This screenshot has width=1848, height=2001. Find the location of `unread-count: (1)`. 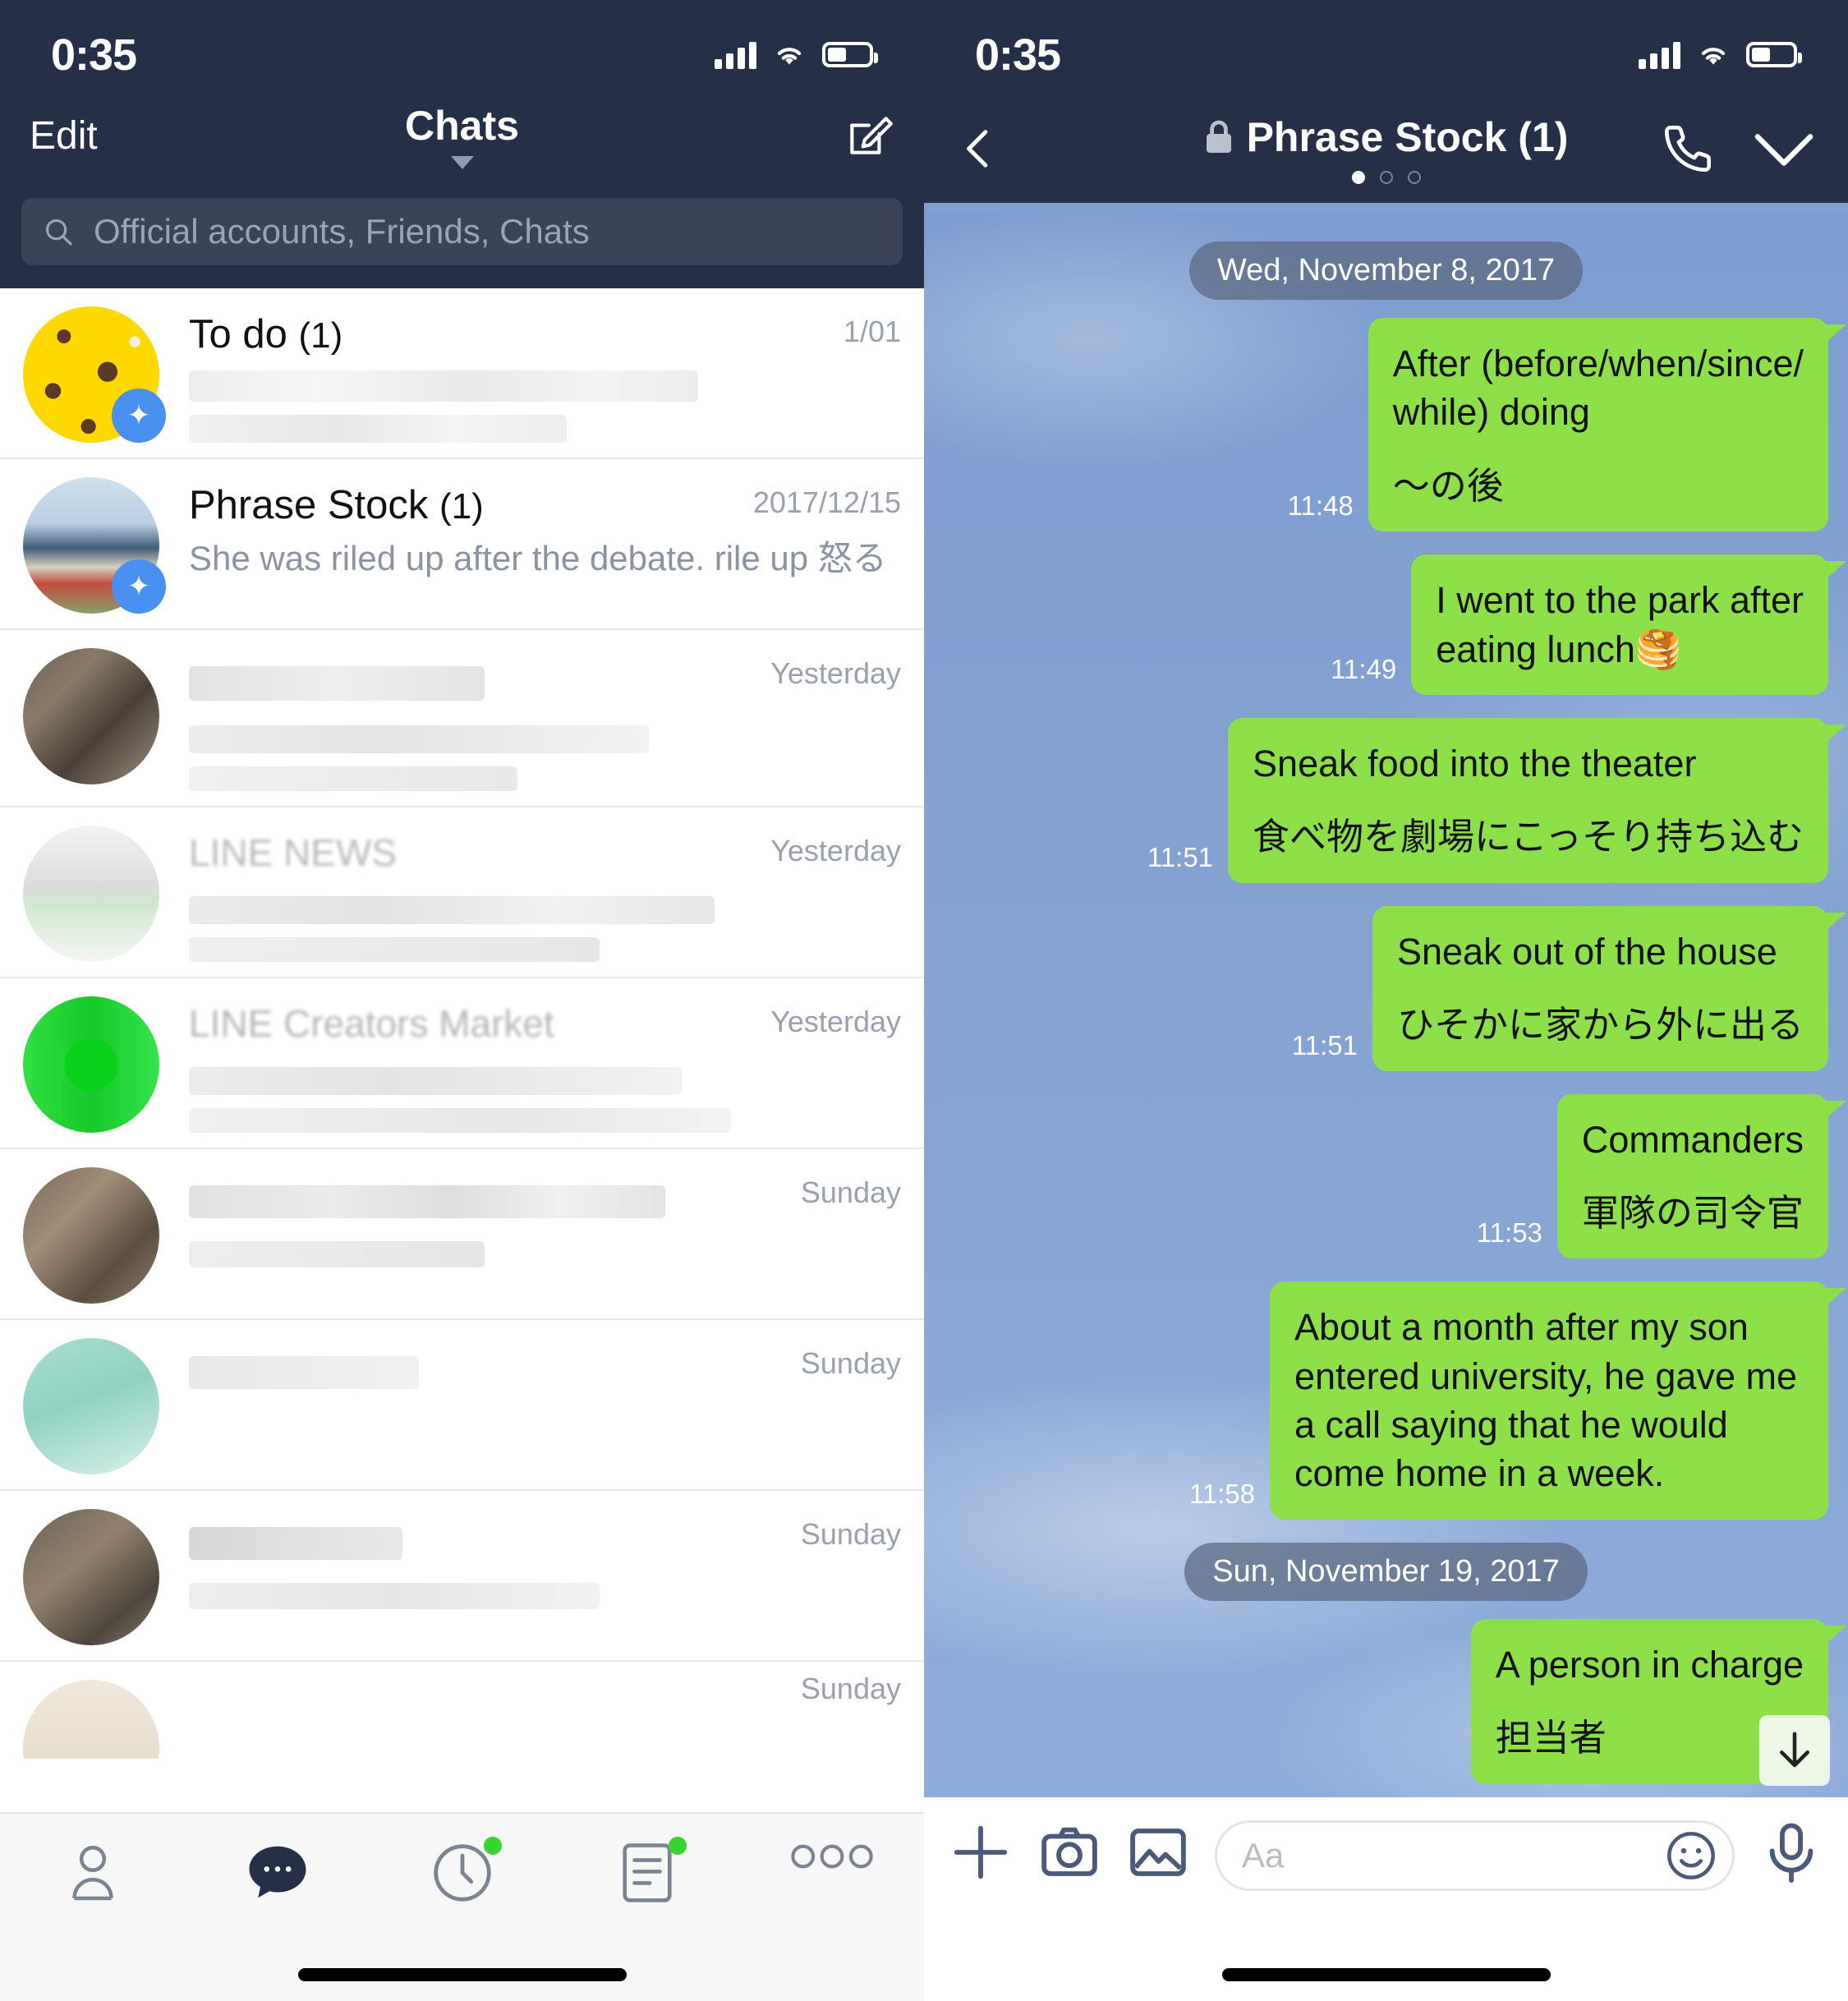

unread-count: (1) is located at coordinates (461, 507).